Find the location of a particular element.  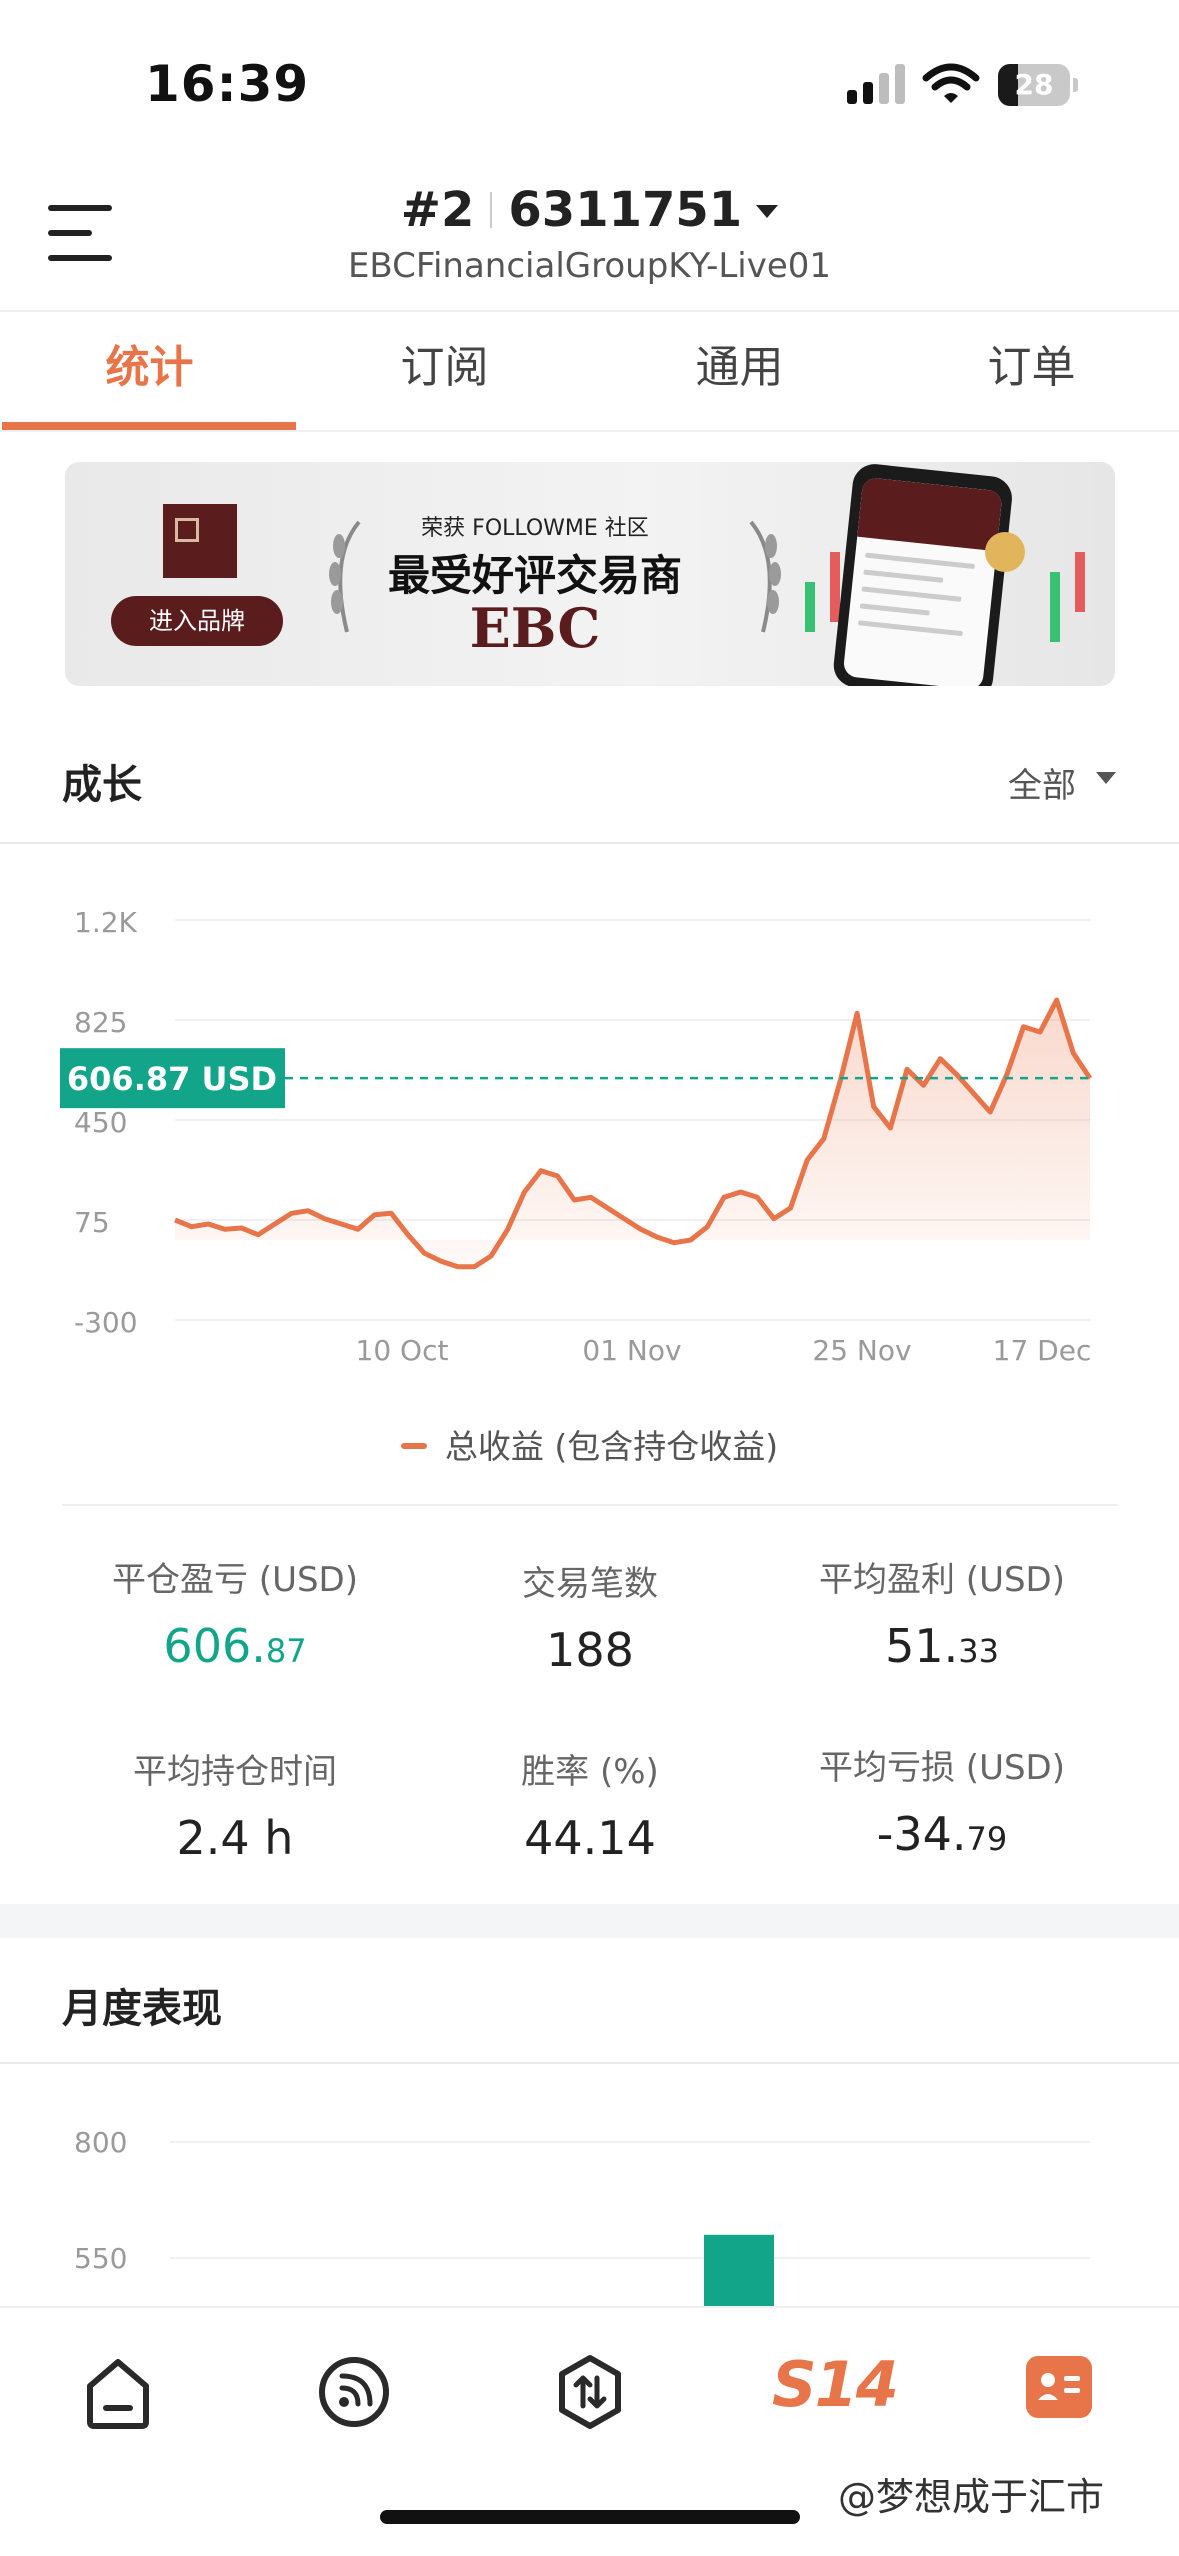

legend-label: 总收益 (包含持仓收益) is located at coordinates (611, 1446).